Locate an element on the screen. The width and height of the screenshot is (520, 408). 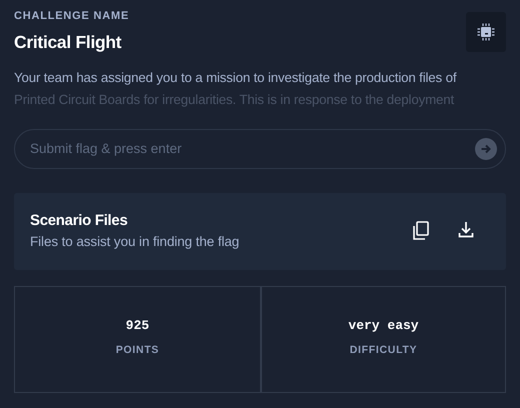
copy-icon is located at coordinates (421, 231).